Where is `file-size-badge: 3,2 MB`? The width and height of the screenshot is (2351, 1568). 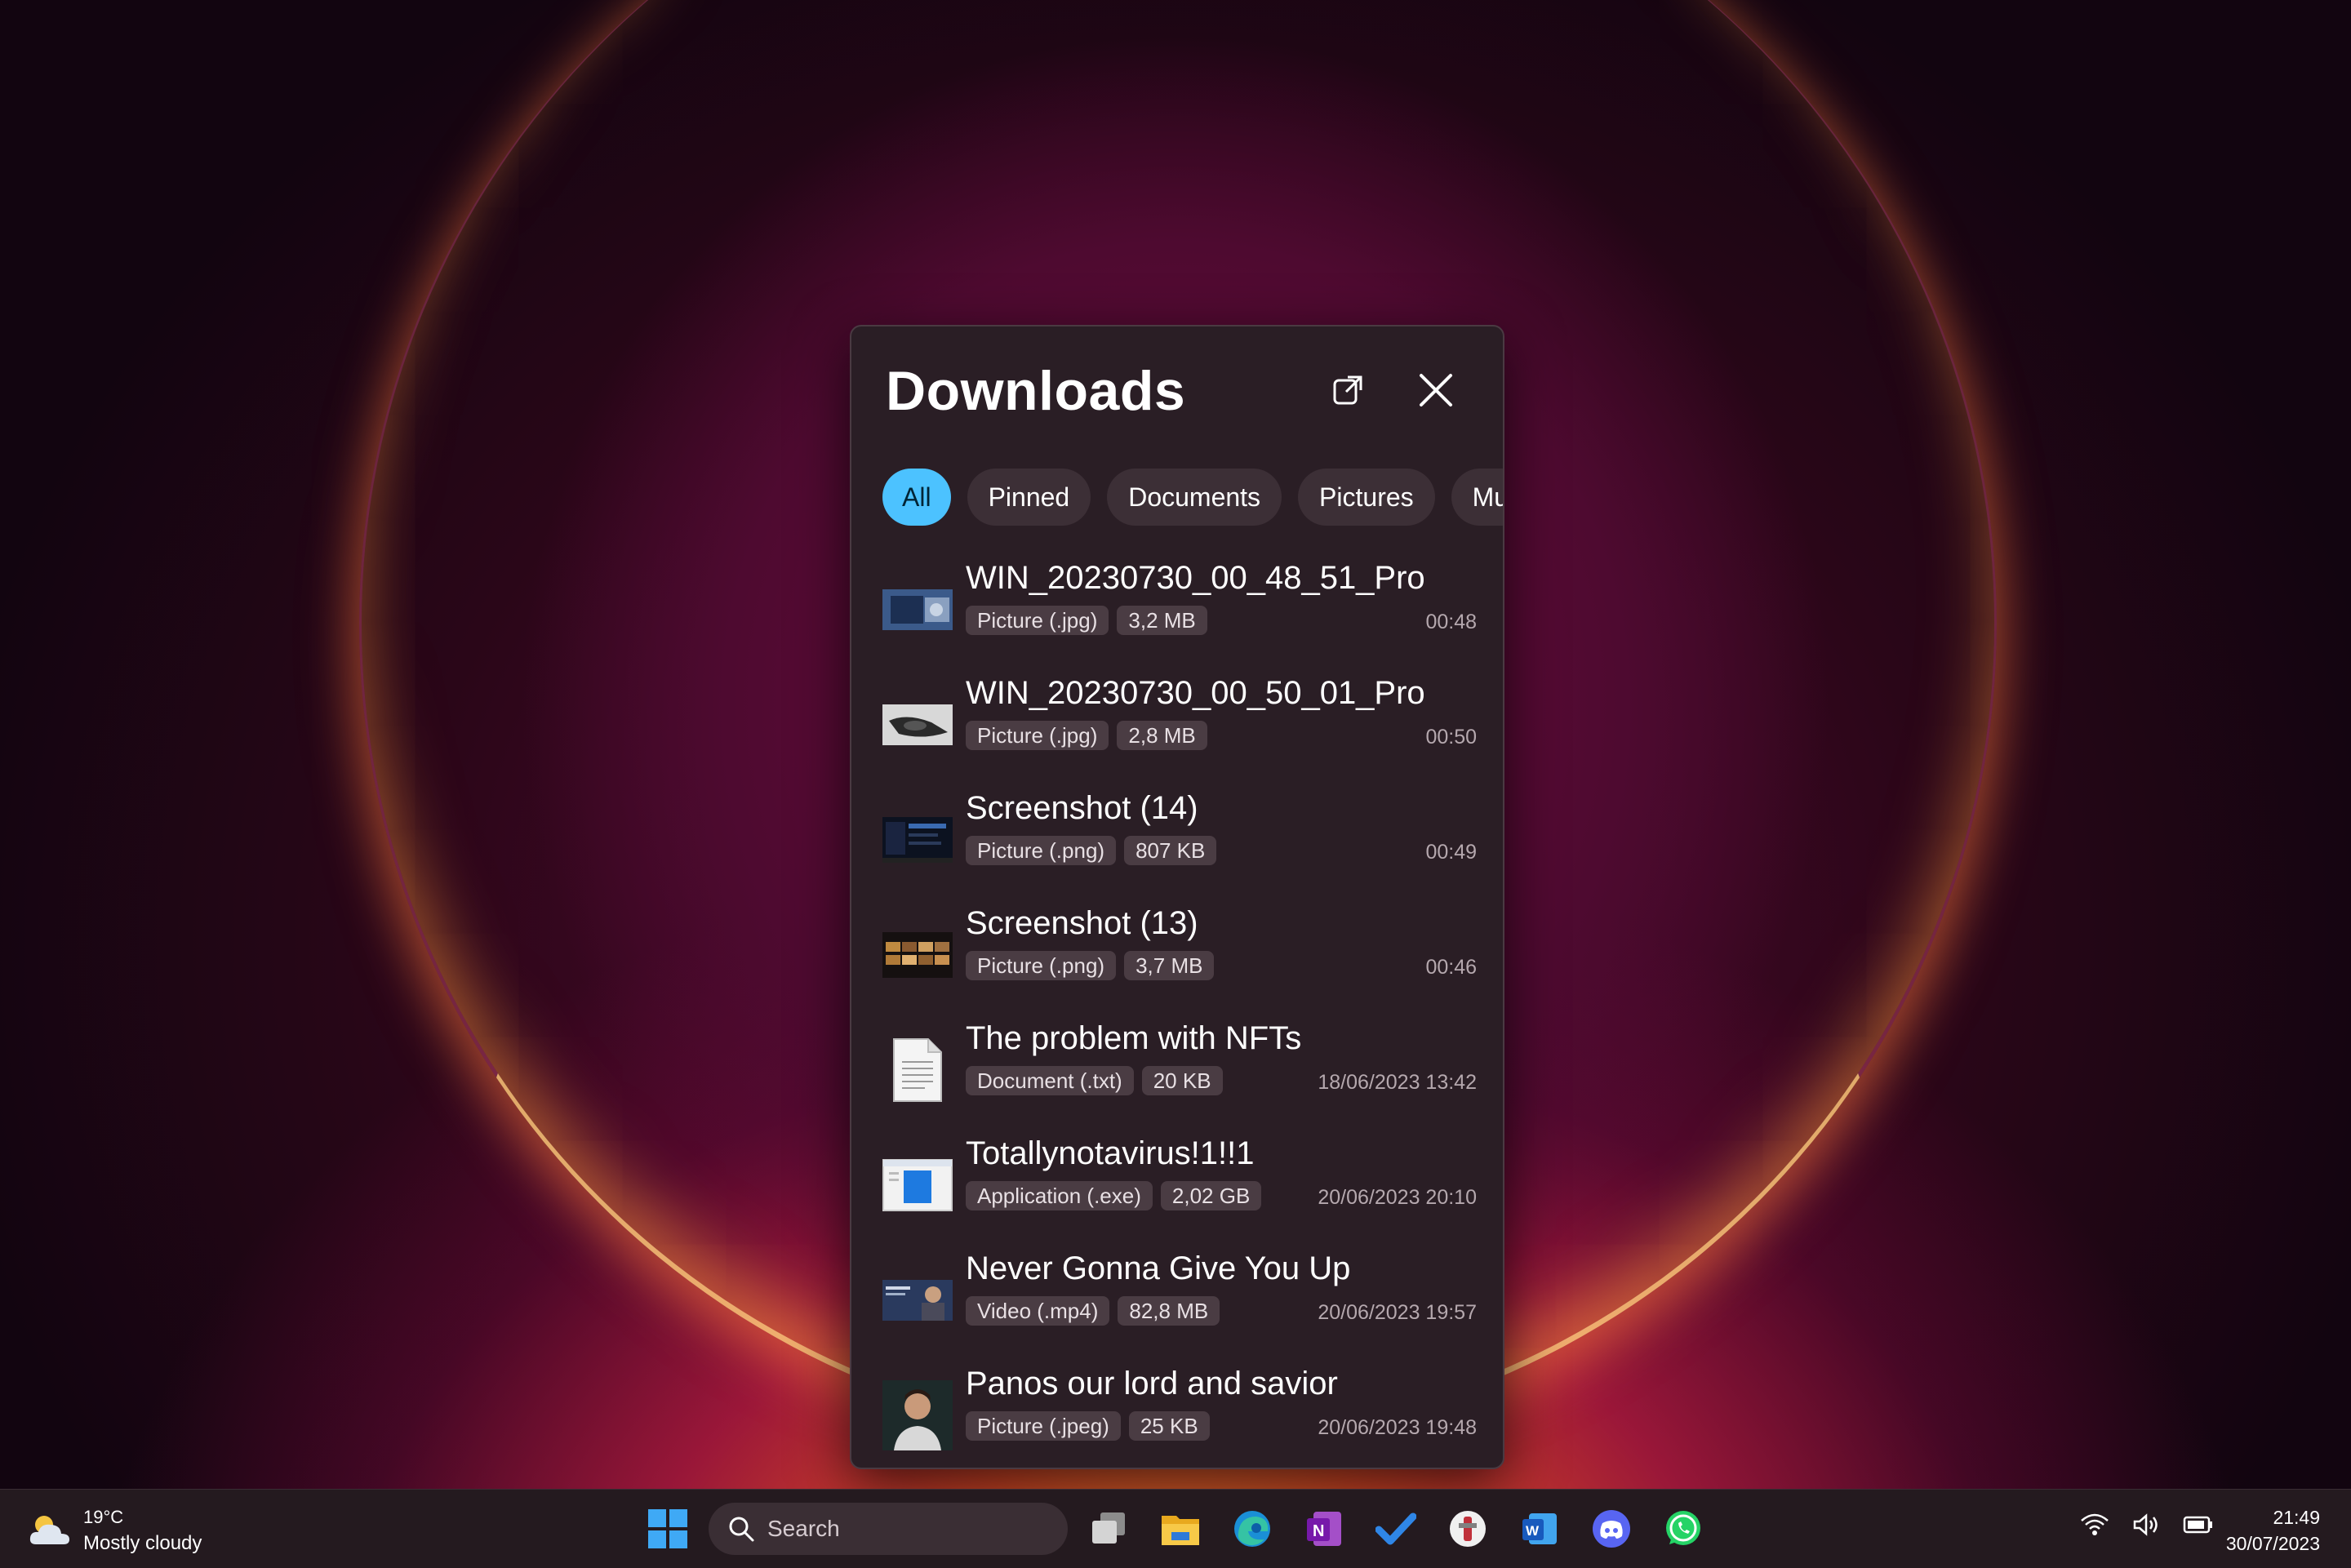
file-size-badge: 3,2 MB is located at coordinates (1162, 621).